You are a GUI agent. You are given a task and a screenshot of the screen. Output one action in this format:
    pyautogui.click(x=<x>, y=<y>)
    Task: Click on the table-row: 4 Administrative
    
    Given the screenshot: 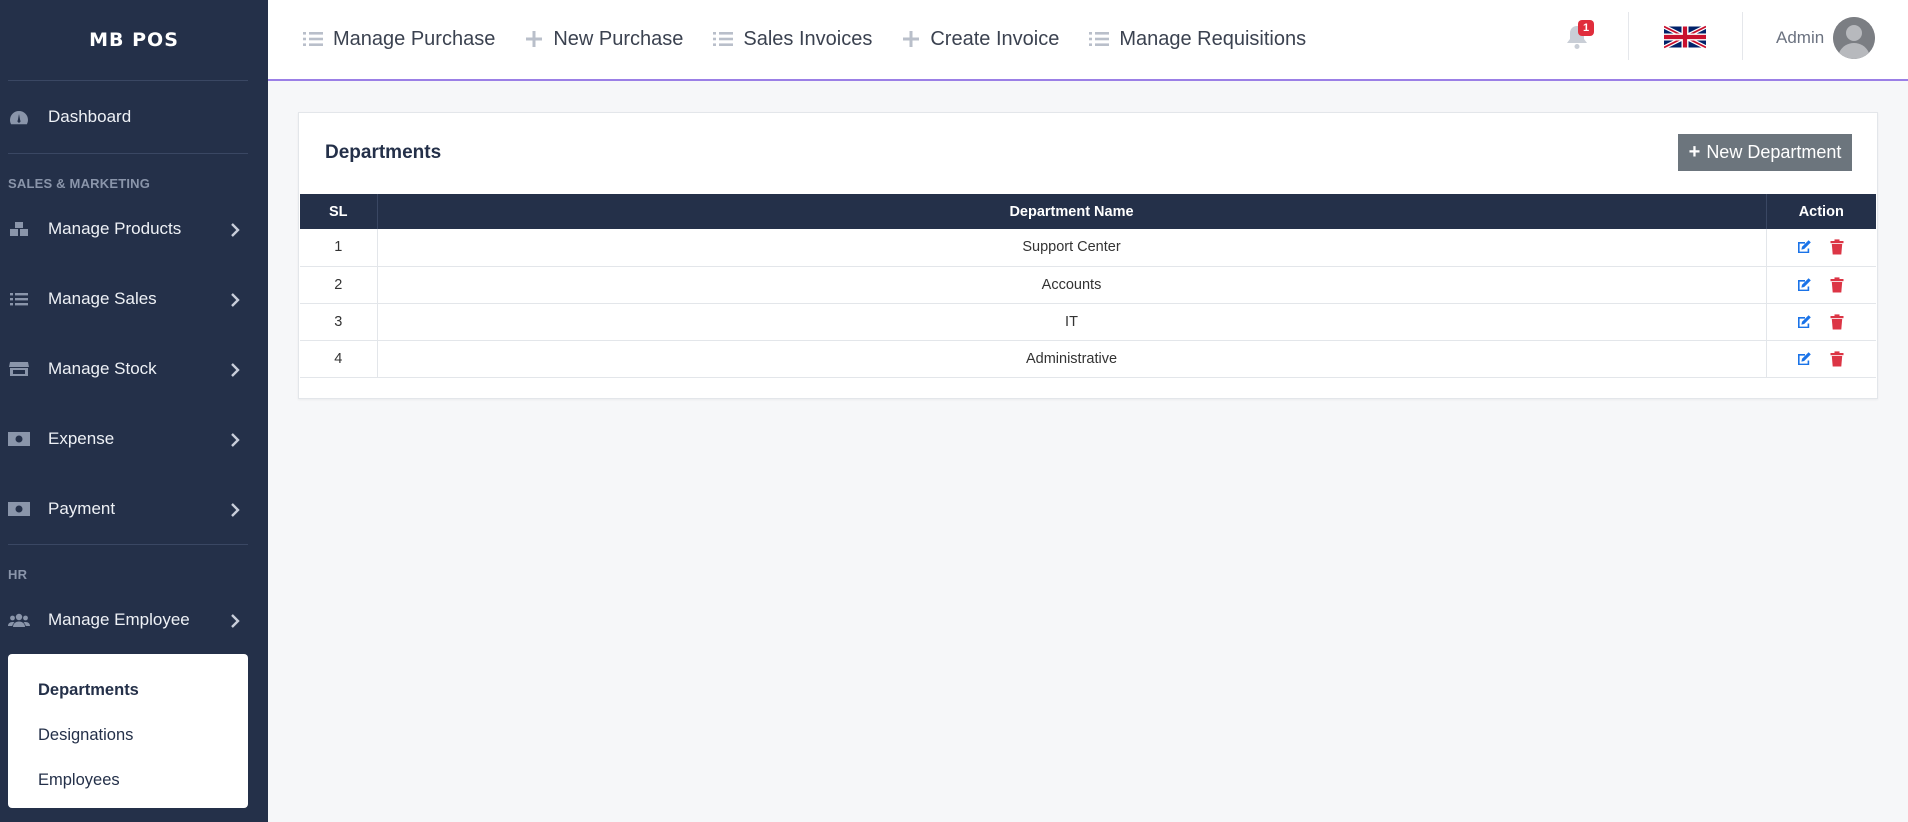 What is the action you would take?
    pyautogui.click(x=1088, y=359)
    